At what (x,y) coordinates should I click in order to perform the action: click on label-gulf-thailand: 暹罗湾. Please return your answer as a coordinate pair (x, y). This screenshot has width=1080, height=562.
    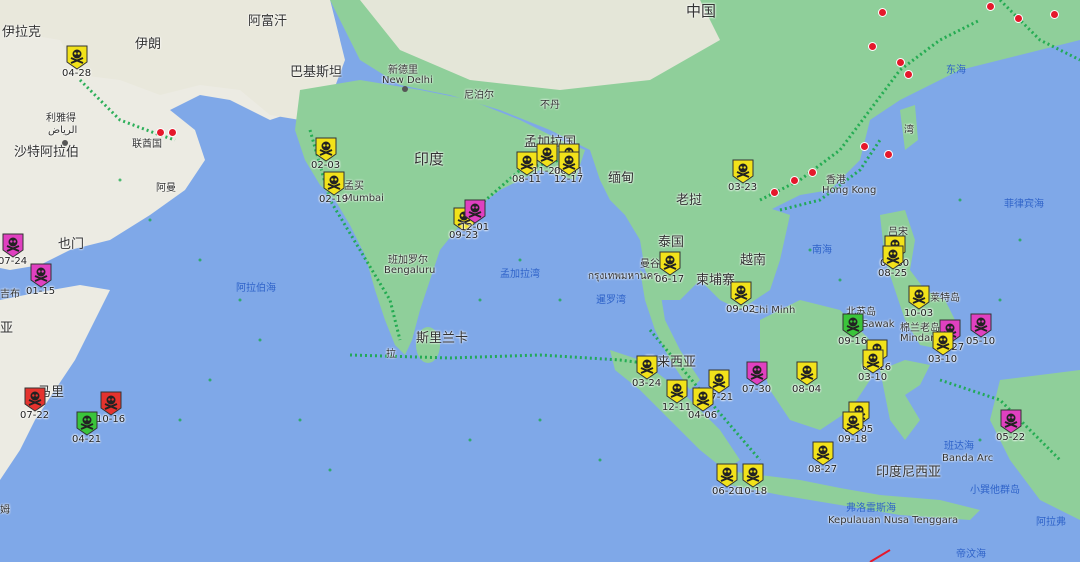
    Looking at the image, I should click on (611, 300).